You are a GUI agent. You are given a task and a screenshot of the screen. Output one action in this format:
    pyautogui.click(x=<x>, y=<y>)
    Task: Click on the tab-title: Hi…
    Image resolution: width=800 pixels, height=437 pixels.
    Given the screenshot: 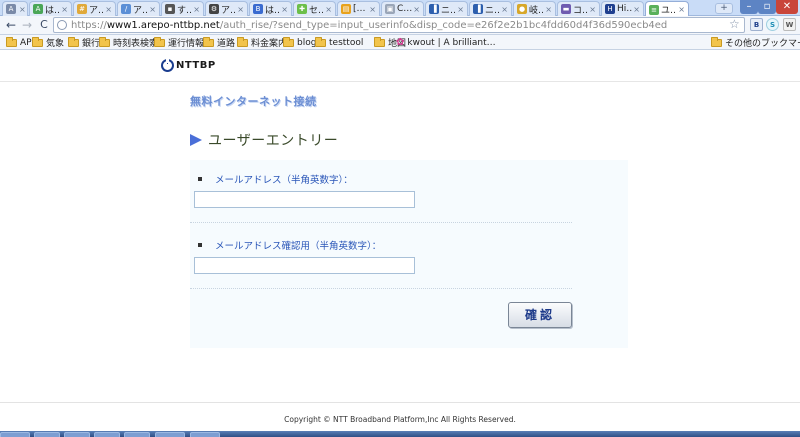 What is the action you would take?
    pyautogui.click(x=624, y=9)
    